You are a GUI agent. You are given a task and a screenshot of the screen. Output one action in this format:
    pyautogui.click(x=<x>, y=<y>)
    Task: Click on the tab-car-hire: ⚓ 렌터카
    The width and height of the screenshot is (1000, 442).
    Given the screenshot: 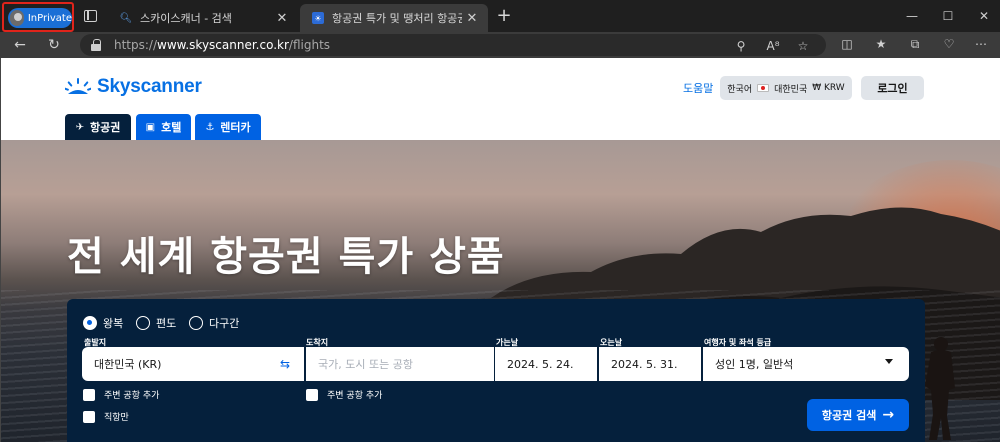 What is the action you would take?
    pyautogui.click(x=228, y=127)
    